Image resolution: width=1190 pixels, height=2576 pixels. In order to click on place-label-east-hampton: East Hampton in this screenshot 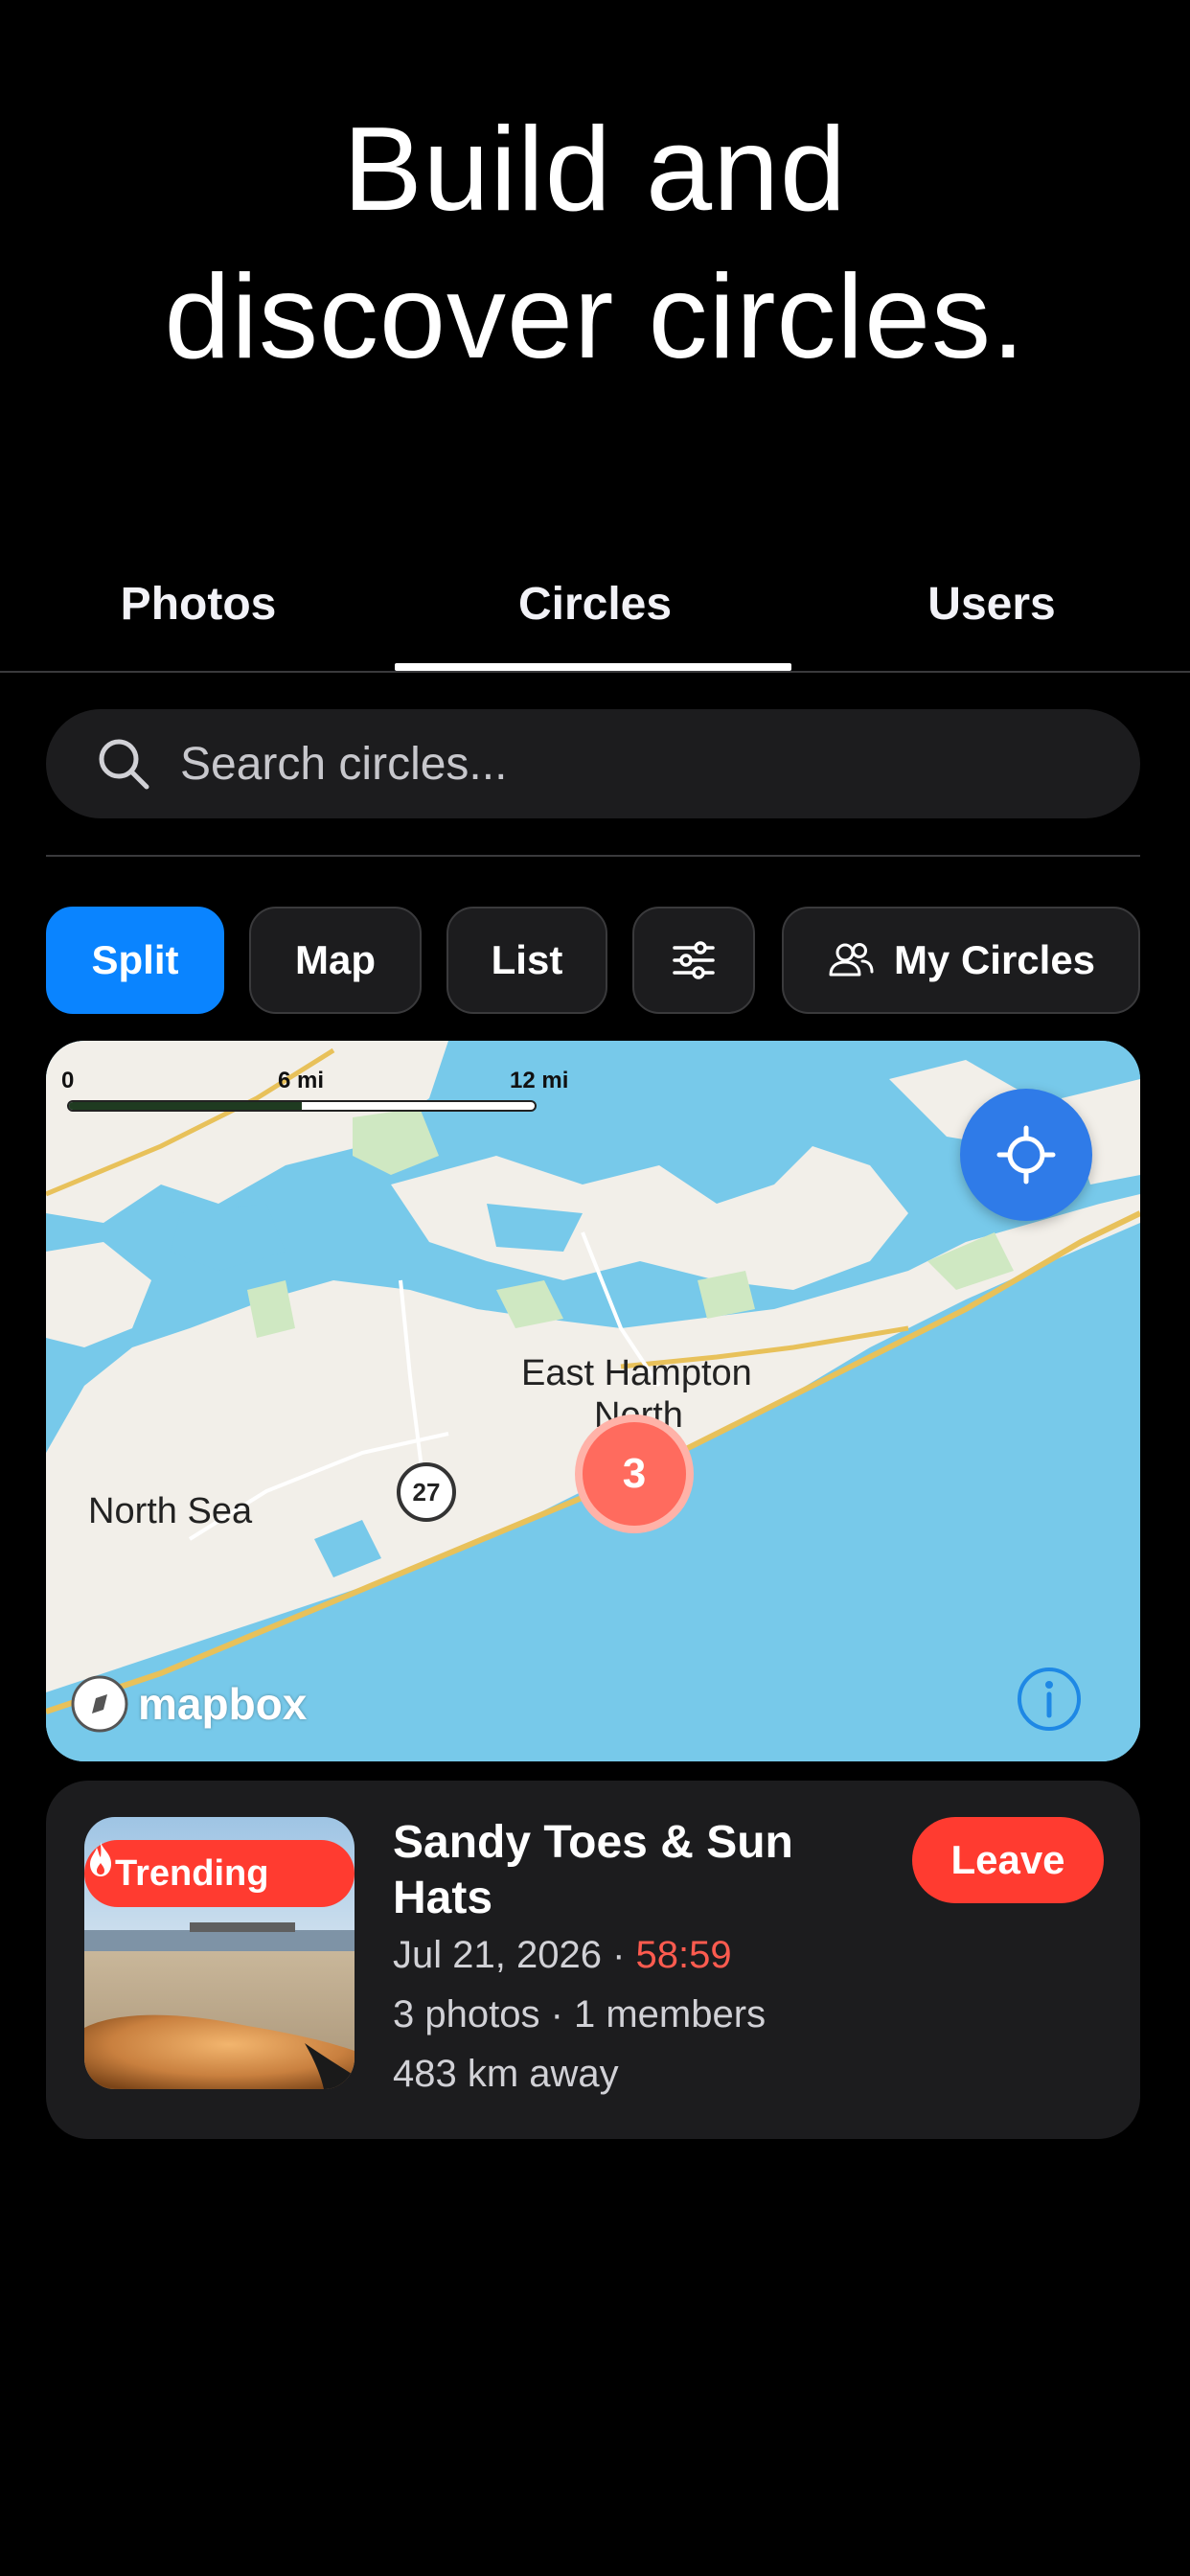, I will do `click(637, 1373)`.